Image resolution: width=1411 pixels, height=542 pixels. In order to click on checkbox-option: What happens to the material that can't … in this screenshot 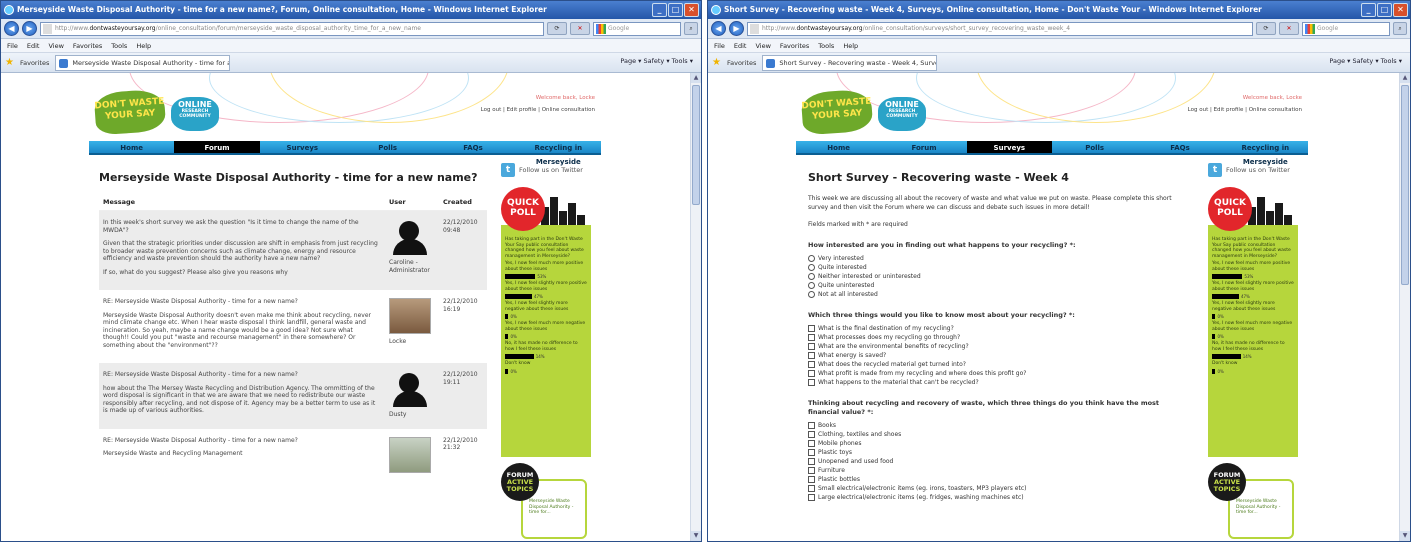, I will do `click(1000, 382)`.